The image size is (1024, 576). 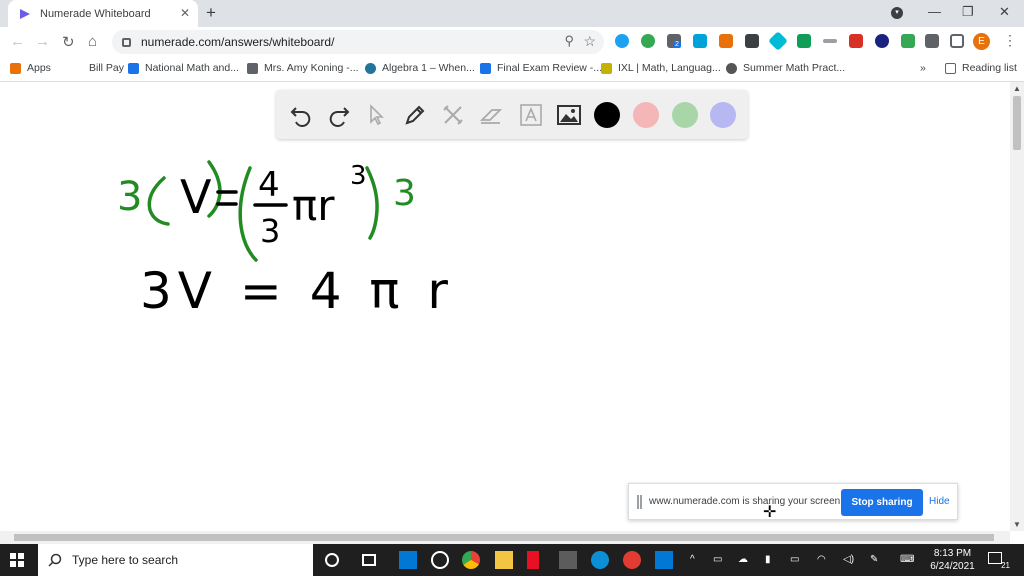 I want to click on reload-button: ↻, so click(x=68, y=42).